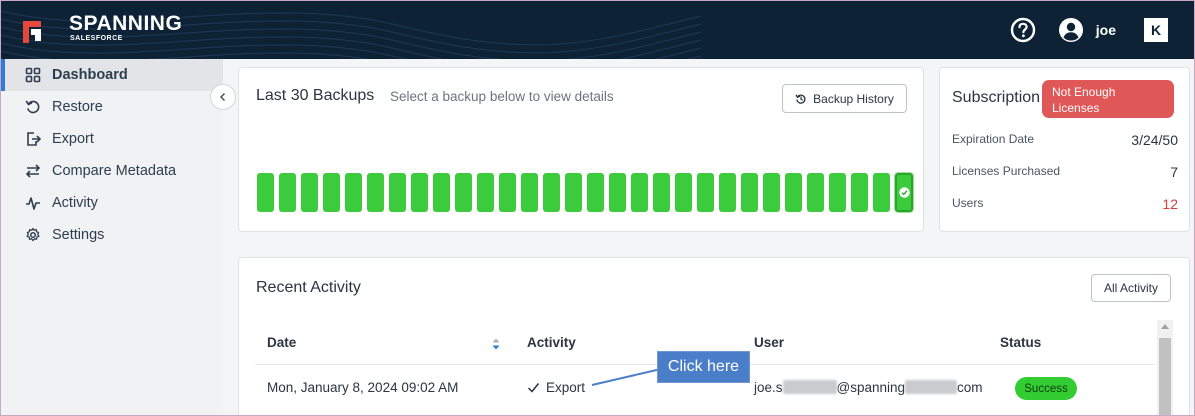 The image size is (1195, 416). What do you see at coordinates (703, 367) in the screenshot?
I see `click-here-callout: Click here` at bounding box center [703, 367].